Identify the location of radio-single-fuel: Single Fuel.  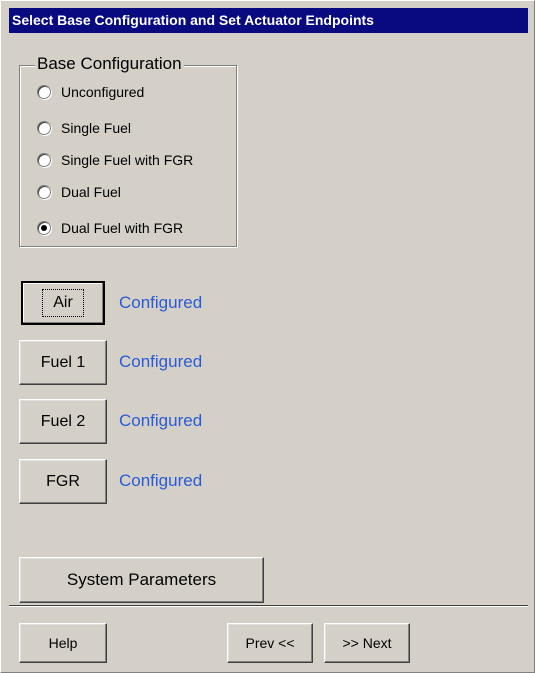
(84, 128).